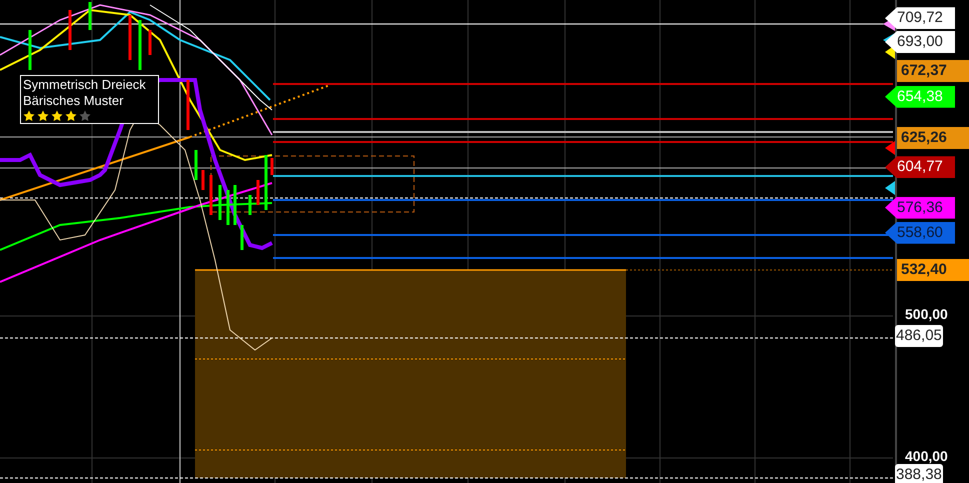 This screenshot has height=483, width=969. What do you see at coordinates (926, 314) in the screenshot?
I see `axis-tick-label: 500,00` at bounding box center [926, 314].